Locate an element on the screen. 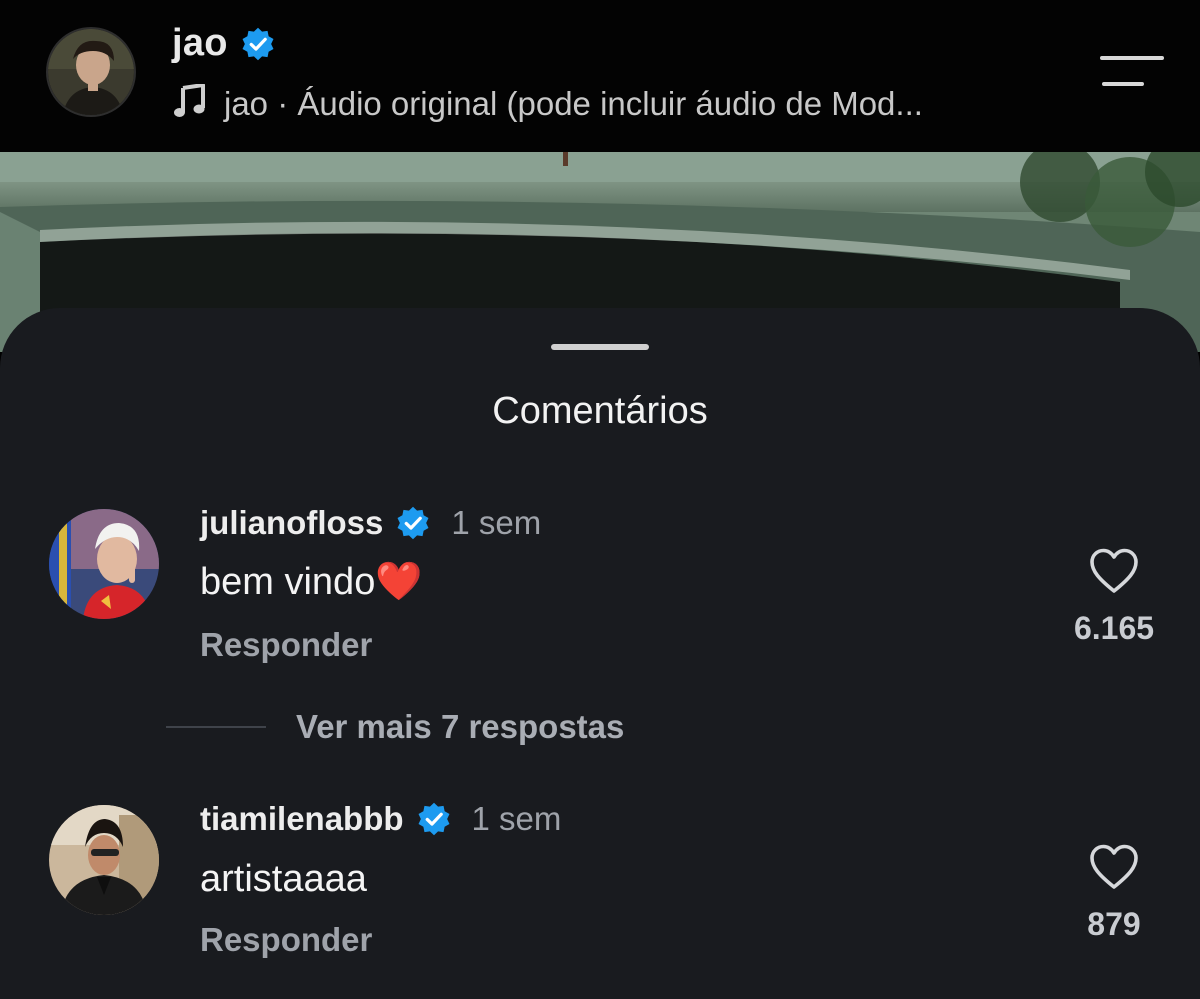 The image size is (1200, 999). header-username: jao is located at coordinates (200, 43).